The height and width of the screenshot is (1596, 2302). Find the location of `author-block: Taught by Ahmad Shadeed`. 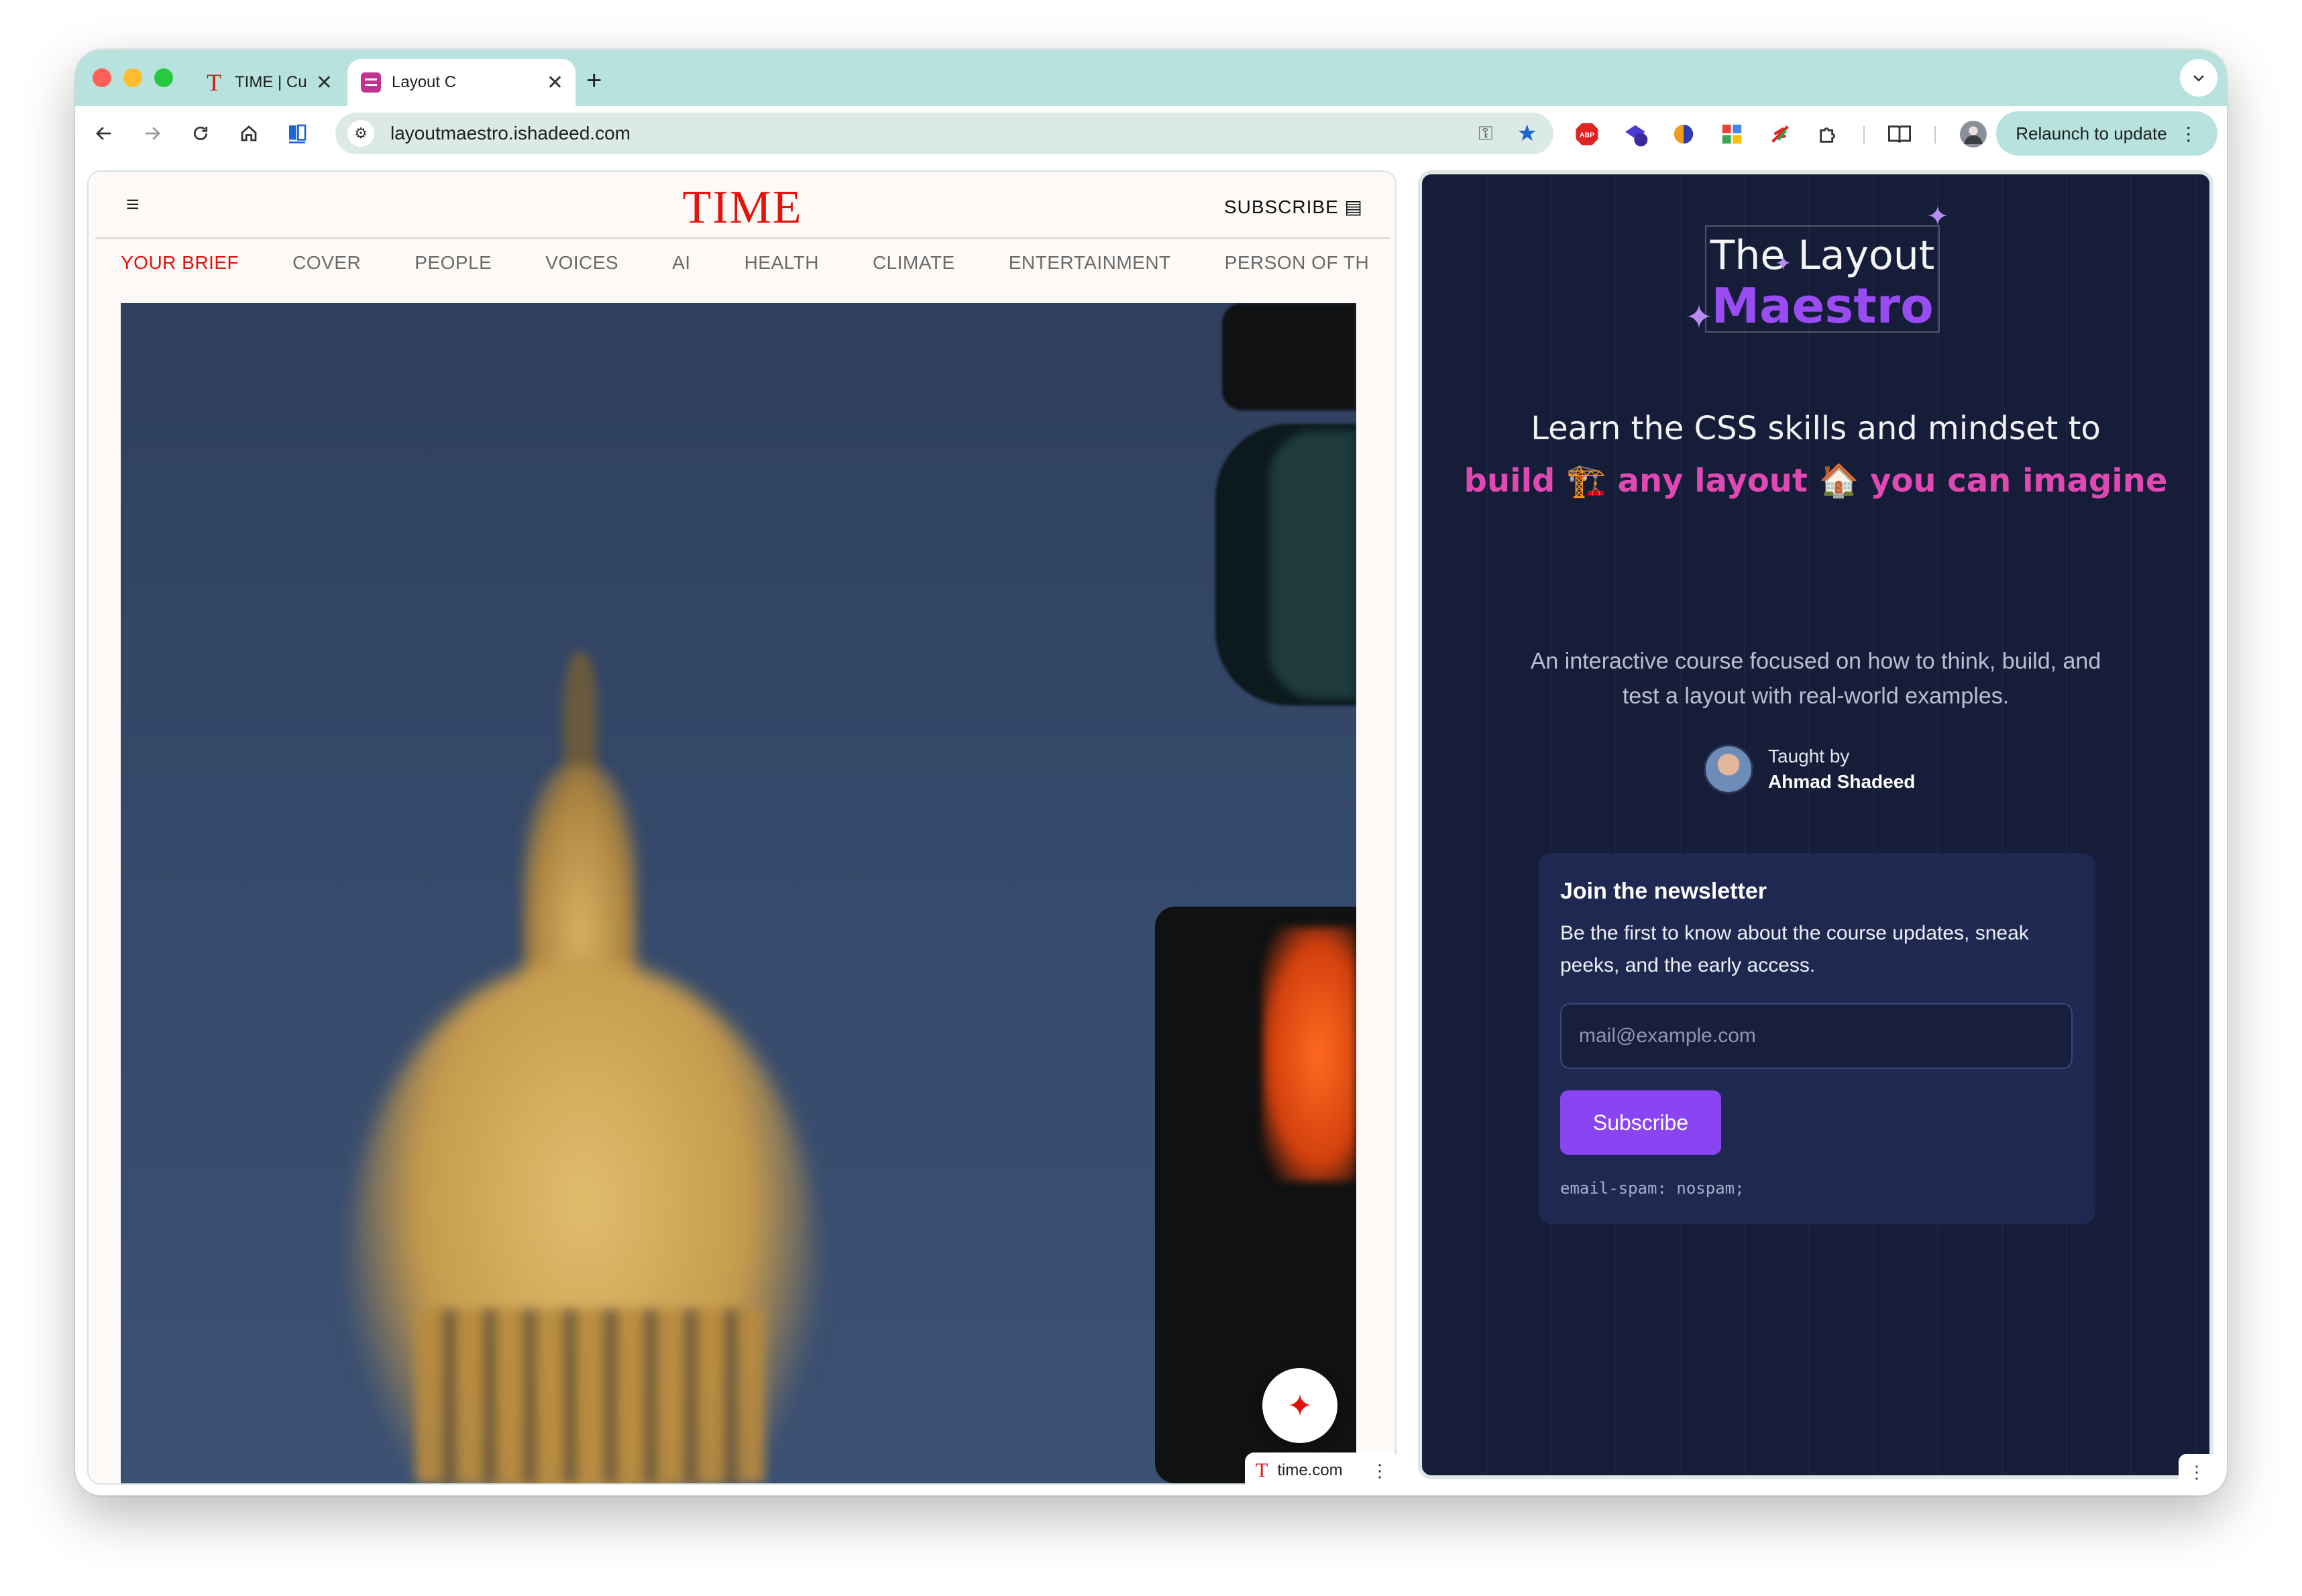

author-block: Taught by Ahmad Shadeed is located at coordinates (1810, 769).